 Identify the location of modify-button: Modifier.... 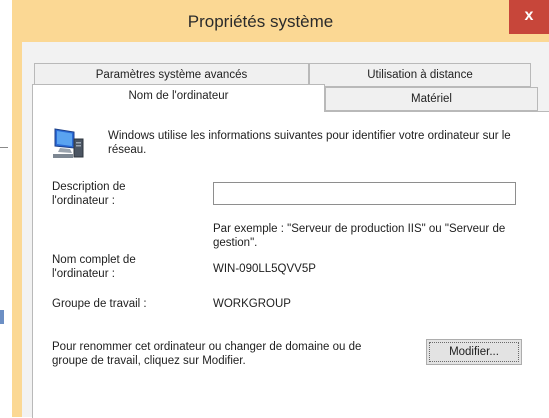
(474, 352).